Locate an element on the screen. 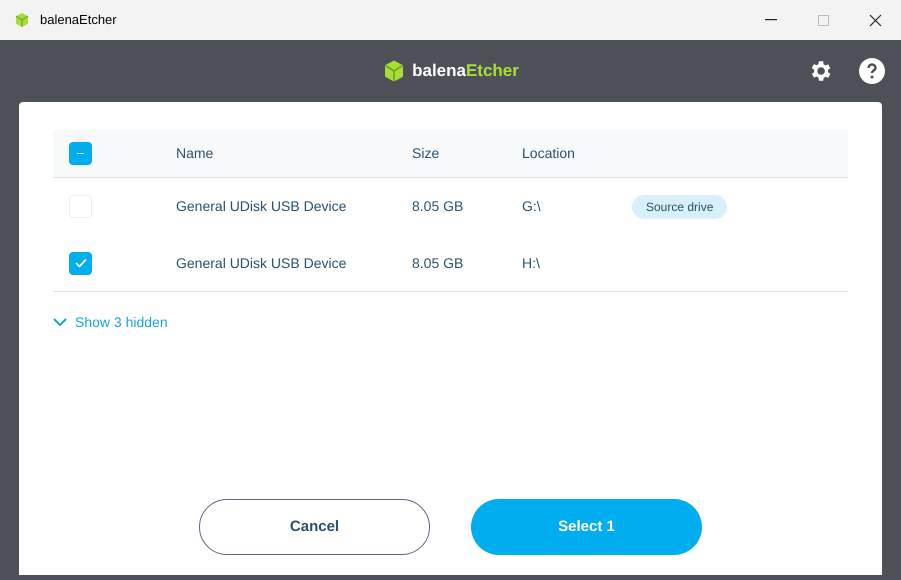  maximize-icon is located at coordinates (823, 20).